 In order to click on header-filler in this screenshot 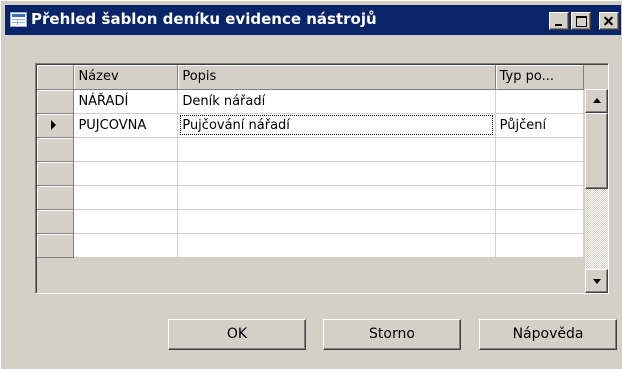, I will do `click(595, 77)`.